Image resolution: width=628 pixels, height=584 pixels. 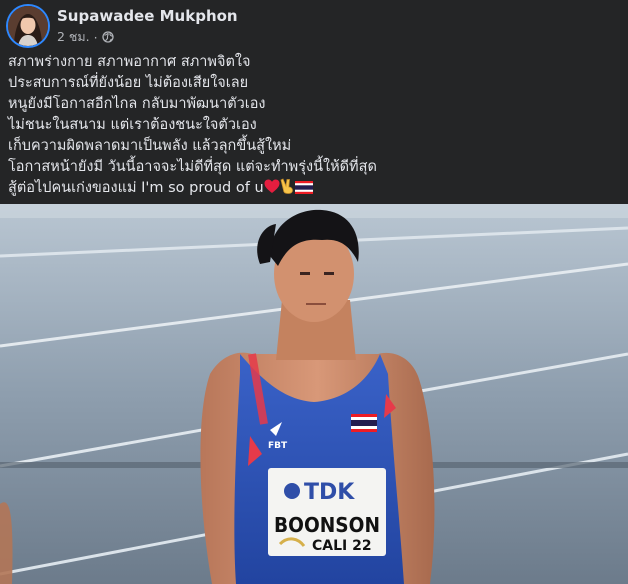 I want to click on thailand-flag-emoji, so click(x=303, y=190).